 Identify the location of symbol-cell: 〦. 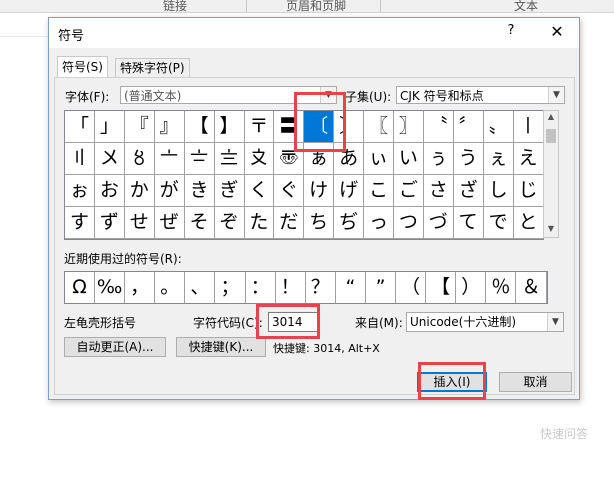
(169, 159).